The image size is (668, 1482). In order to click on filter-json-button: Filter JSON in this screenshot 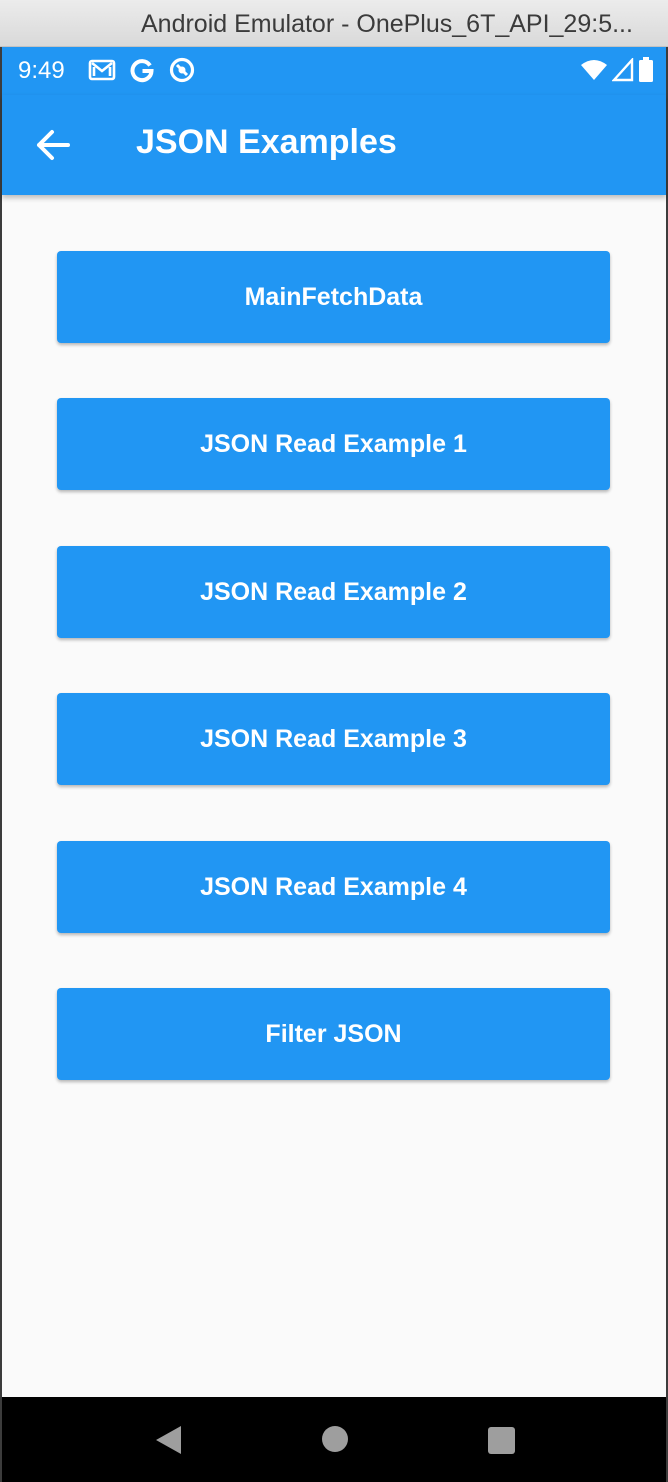, I will do `click(333, 1034)`.